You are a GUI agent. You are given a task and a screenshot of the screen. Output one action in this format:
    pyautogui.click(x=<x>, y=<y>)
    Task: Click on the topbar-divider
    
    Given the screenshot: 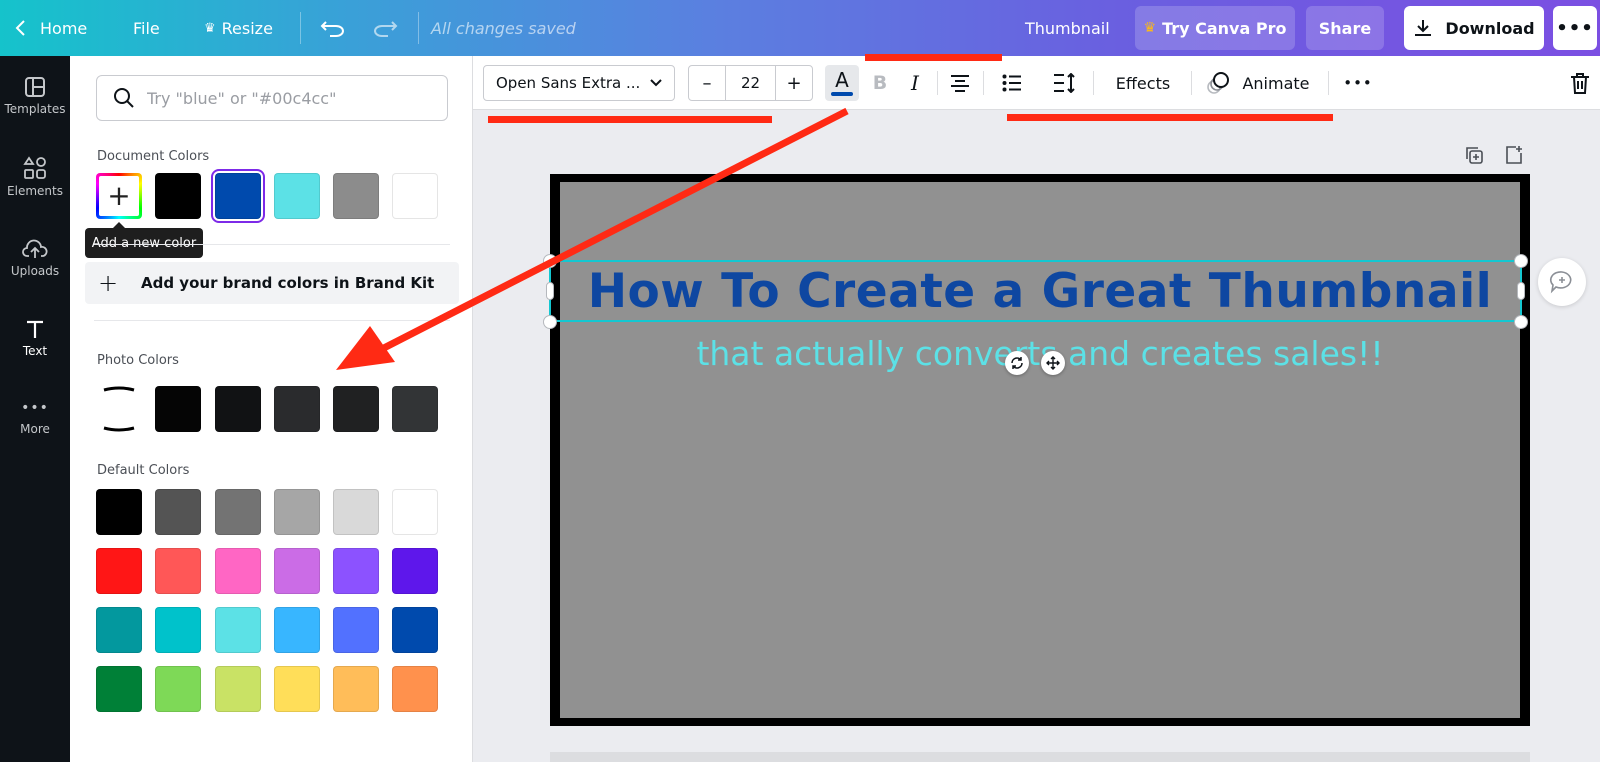 What is the action you would take?
    pyautogui.click(x=418, y=28)
    